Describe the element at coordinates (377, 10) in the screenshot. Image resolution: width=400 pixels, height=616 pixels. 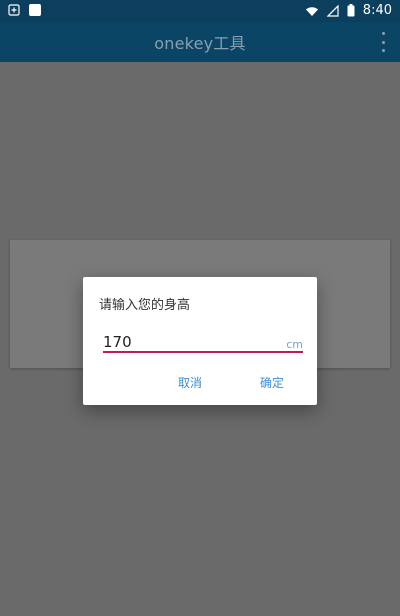
I see `status-time: 8:40` at that location.